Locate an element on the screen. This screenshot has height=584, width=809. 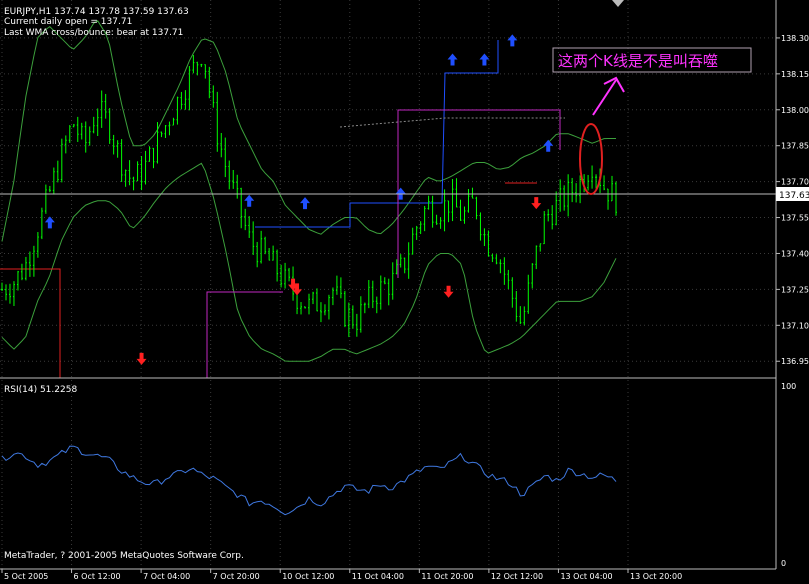
wma-line: Last WMA cross/bounce: bear at 137.71 is located at coordinates (93, 33).